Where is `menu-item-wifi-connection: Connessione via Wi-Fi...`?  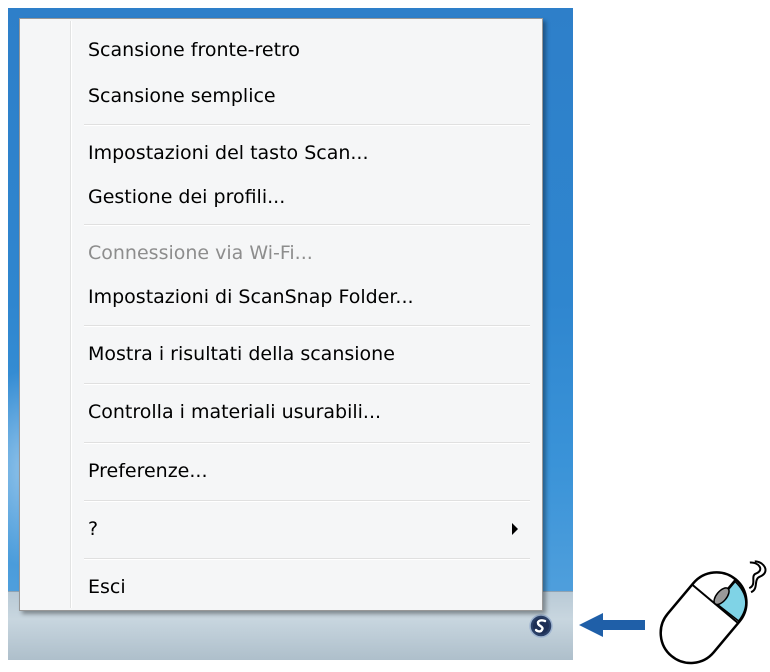
menu-item-wifi-connection: Connessione via Wi-Fi... is located at coordinates (280, 253).